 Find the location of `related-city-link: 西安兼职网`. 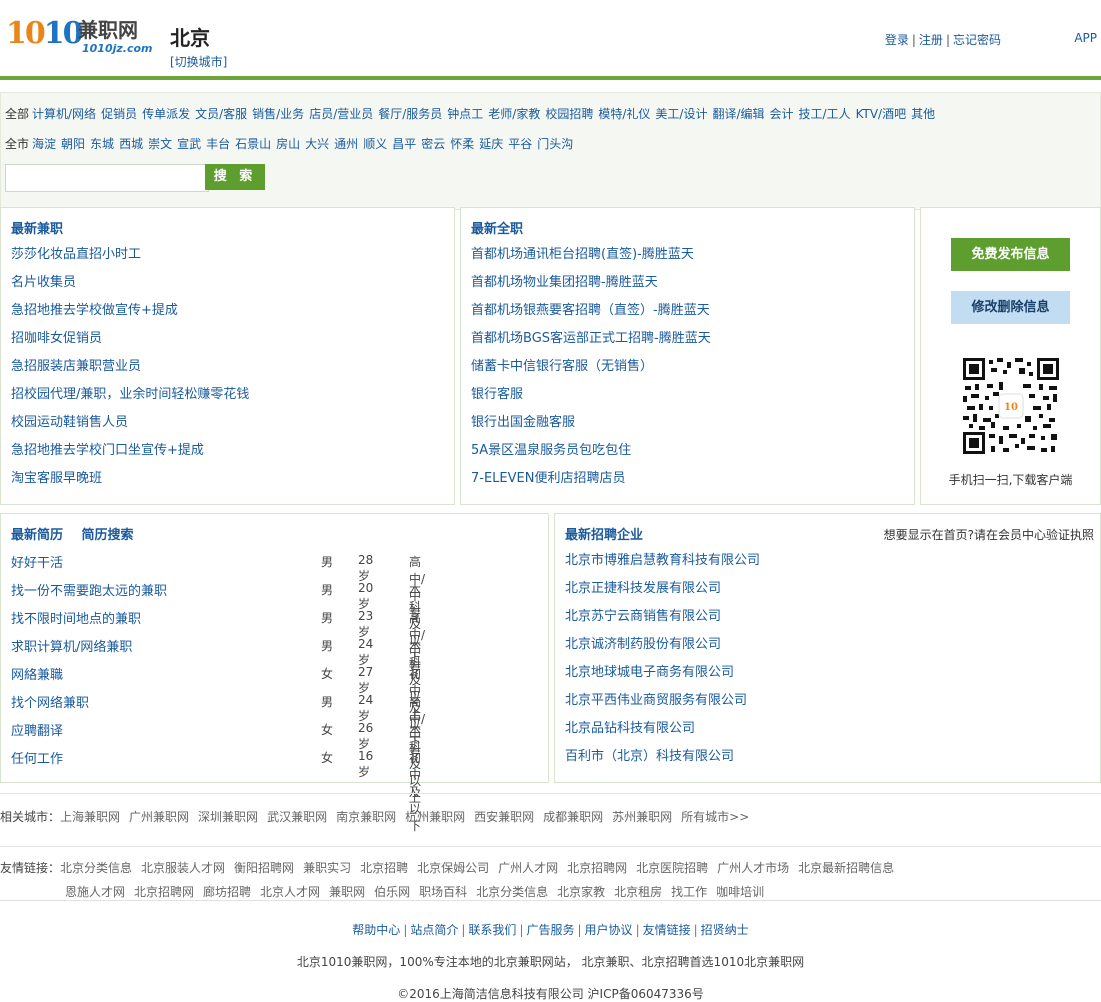

related-city-link: 西安兼职网 is located at coordinates (504, 817).